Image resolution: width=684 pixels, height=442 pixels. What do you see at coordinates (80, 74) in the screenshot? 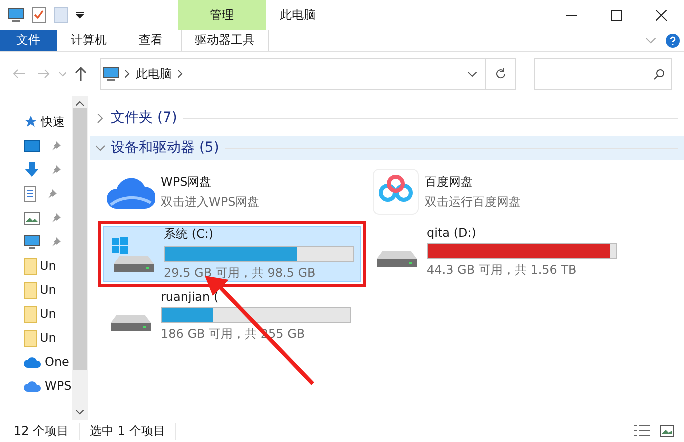
I see `up-arrow-icon` at bounding box center [80, 74].